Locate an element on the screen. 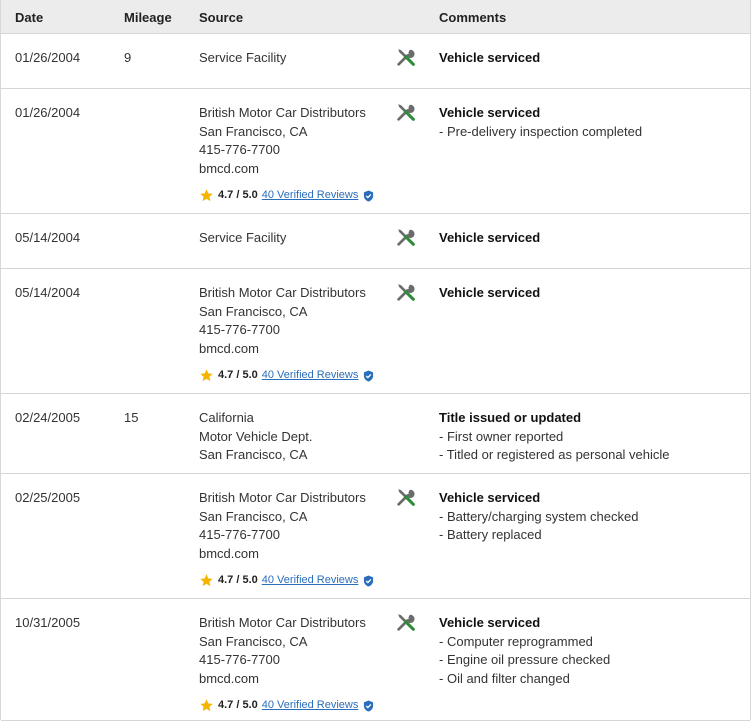 This screenshot has width=752, height=721. header-date: Date is located at coordinates (29, 17).